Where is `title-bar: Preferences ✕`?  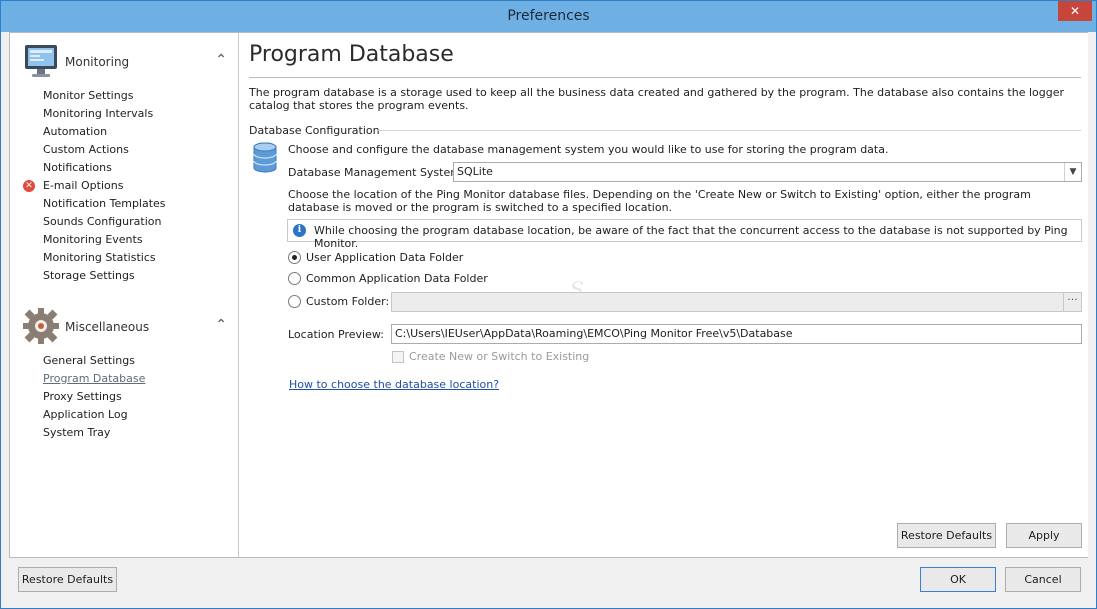
title-bar: Preferences ✕ is located at coordinates (548, 16).